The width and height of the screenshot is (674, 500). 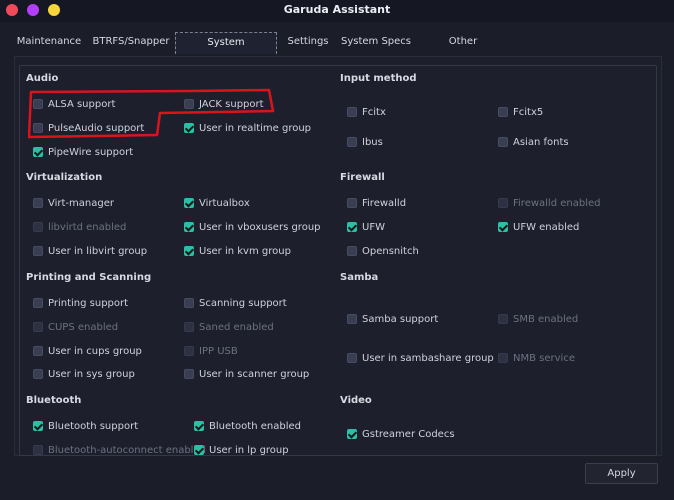 I want to click on pulseaudio-support-checkbox: PulseAudio support, so click(x=88, y=128).